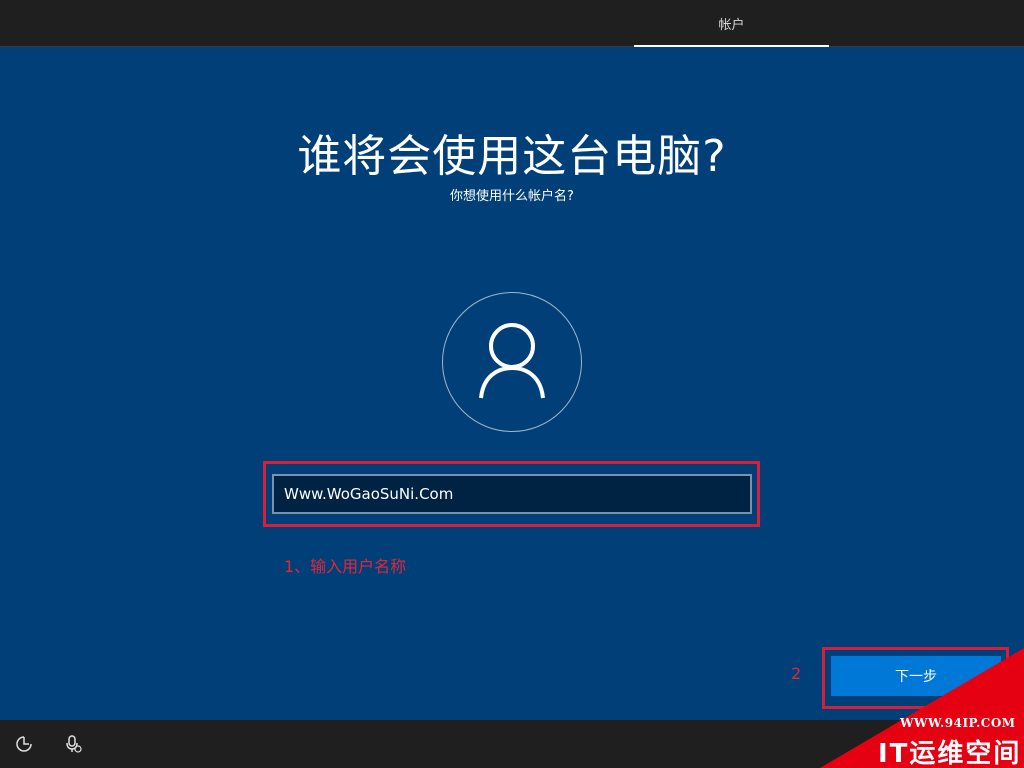 The height and width of the screenshot is (768, 1024). What do you see at coordinates (796, 673) in the screenshot?
I see `step2-annotation: 2` at bounding box center [796, 673].